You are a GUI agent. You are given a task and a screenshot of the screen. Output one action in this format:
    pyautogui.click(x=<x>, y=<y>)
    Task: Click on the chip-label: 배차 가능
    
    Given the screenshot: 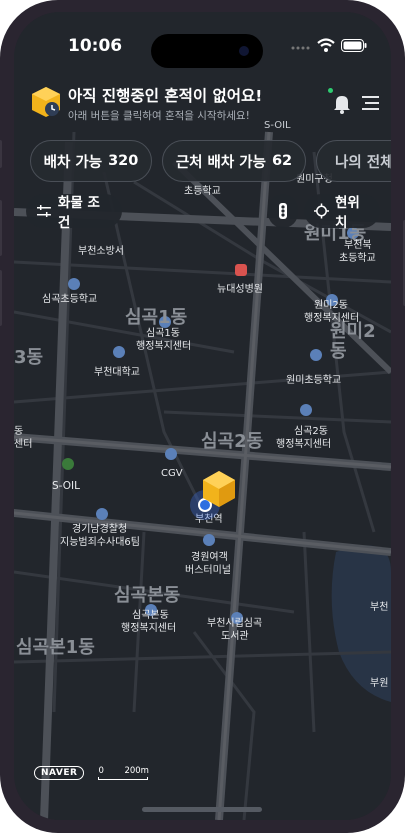 What is the action you would take?
    pyautogui.click(x=73, y=162)
    